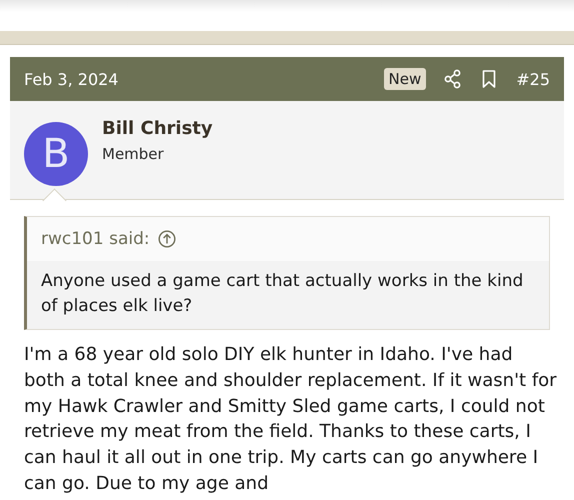 The width and height of the screenshot is (574, 500). Describe the element at coordinates (282, 294) in the screenshot. I see `quote-text: Anyone used a game cart that actually works in the kind of places elk live?` at that location.